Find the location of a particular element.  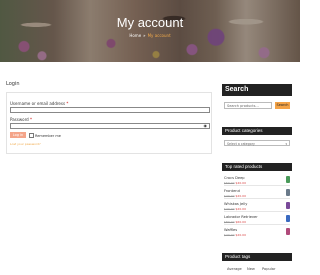

category-select-value: Select a category is located at coordinates (241, 144).